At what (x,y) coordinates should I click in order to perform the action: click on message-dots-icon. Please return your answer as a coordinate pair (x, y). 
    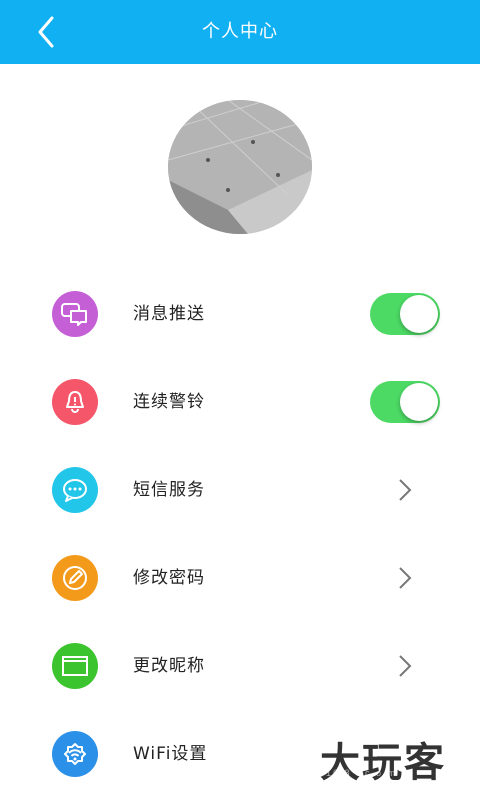
    Looking at the image, I should click on (75, 490).